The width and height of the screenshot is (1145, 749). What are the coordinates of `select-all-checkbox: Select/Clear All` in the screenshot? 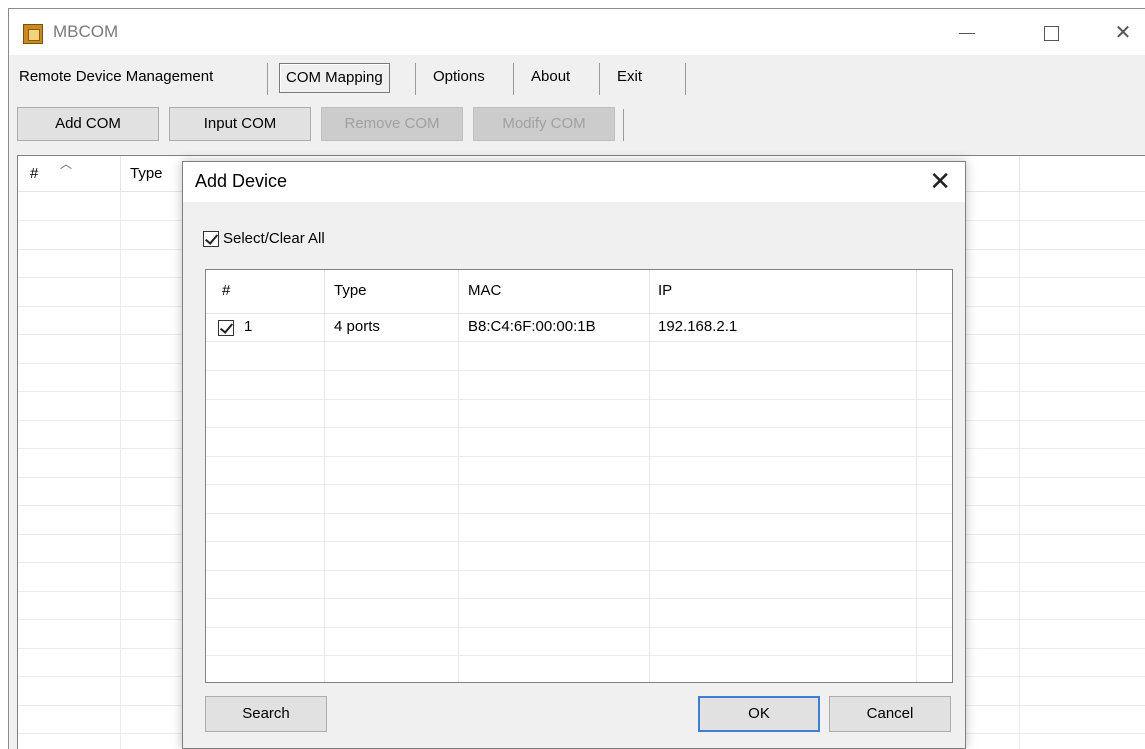 It's located at (264, 239).